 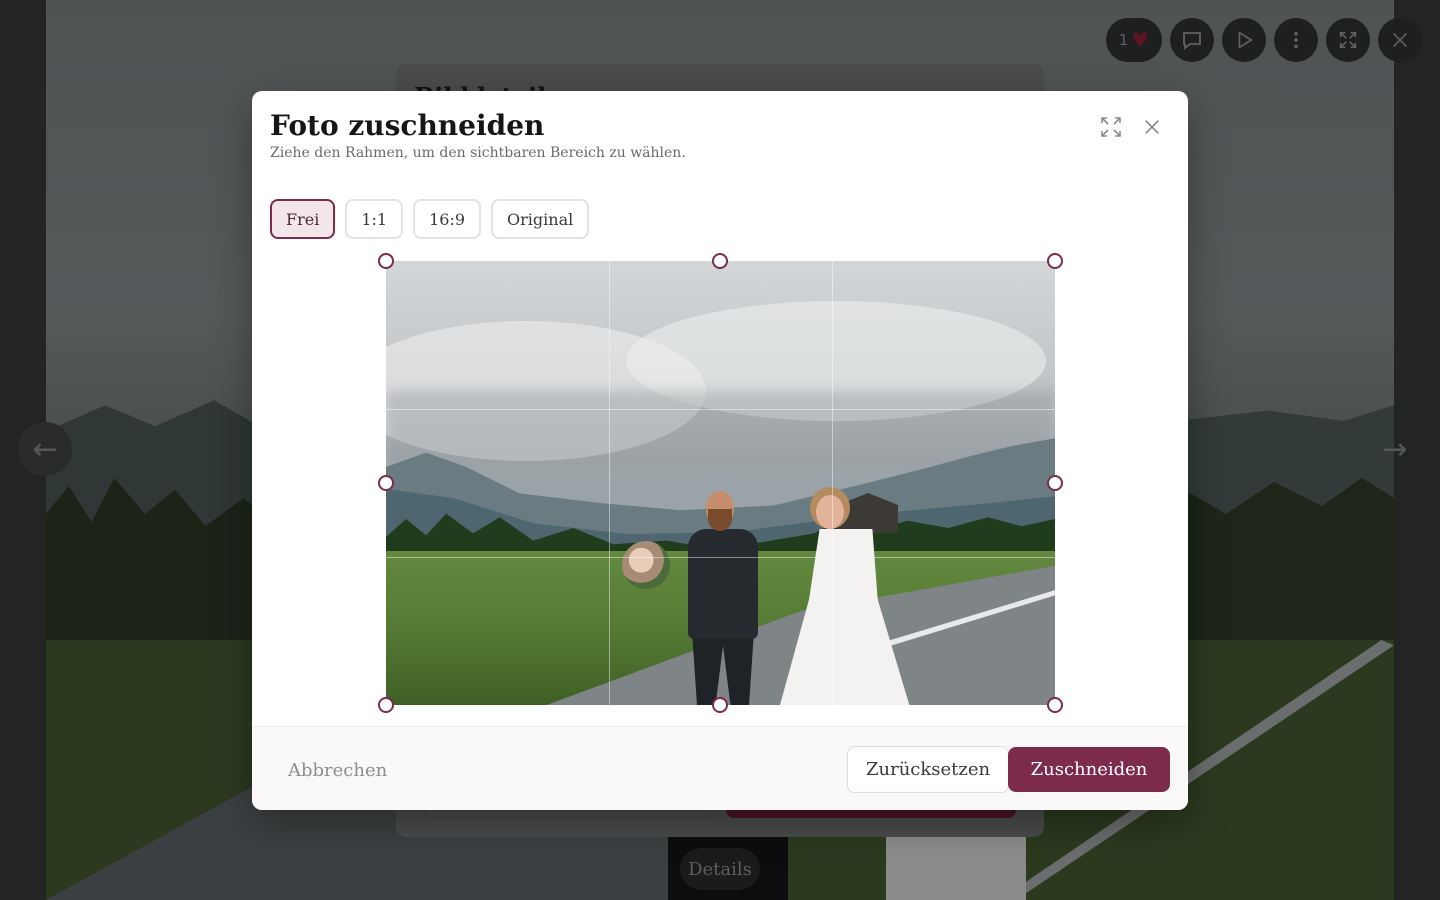 I want to click on dialog-fullscreen-button, so click(x=1111, y=127).